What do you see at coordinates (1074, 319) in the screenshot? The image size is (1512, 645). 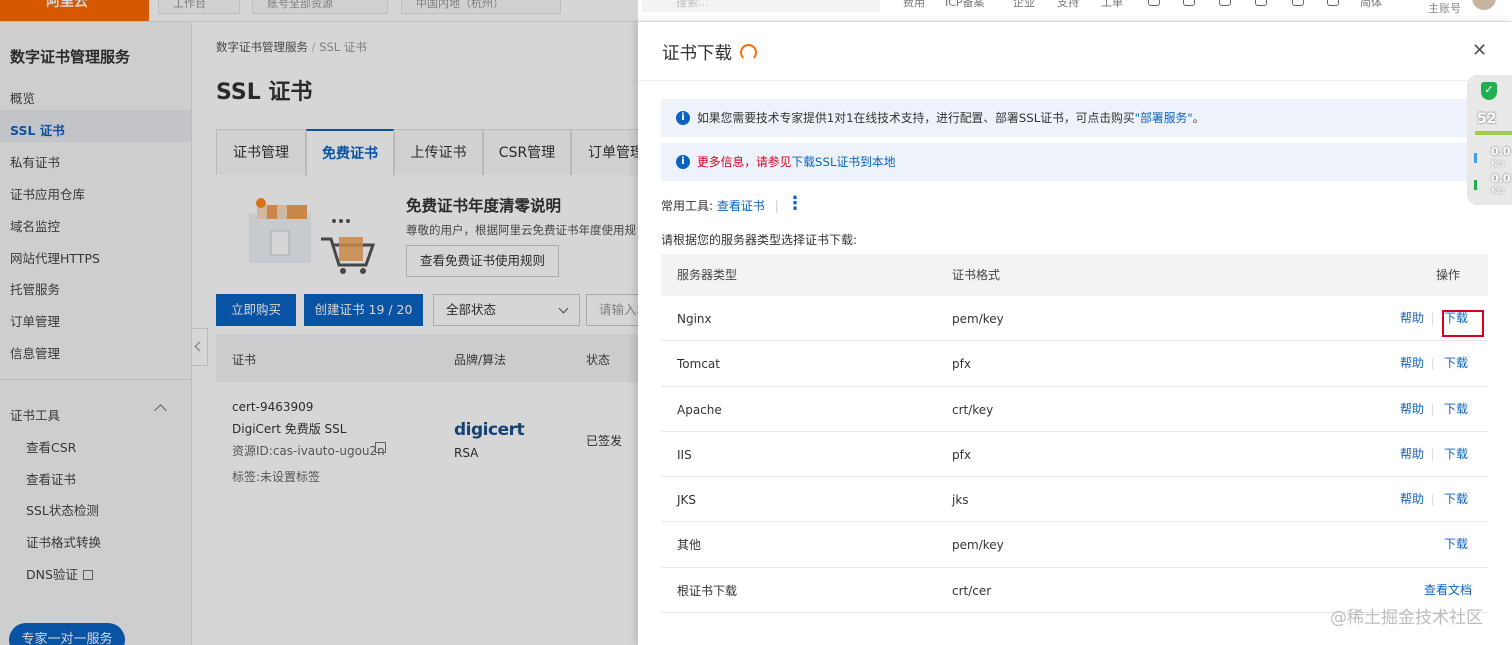 I see `table-row: Nginx pem/key 帮助 下载` at bounding box center [1074, 319].